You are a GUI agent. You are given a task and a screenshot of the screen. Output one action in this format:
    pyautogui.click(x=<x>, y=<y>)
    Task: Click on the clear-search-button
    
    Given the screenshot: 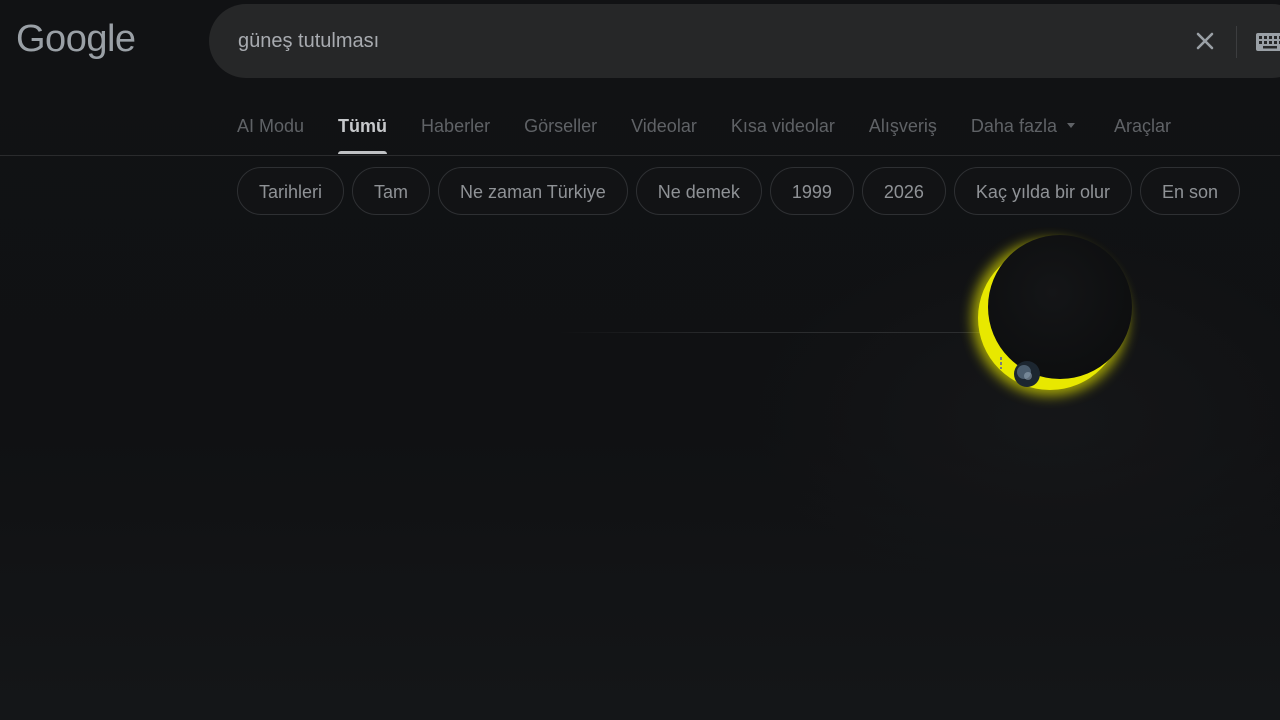 What is the action you would take?
    pyautogui.click(x=1205, y=41)
    